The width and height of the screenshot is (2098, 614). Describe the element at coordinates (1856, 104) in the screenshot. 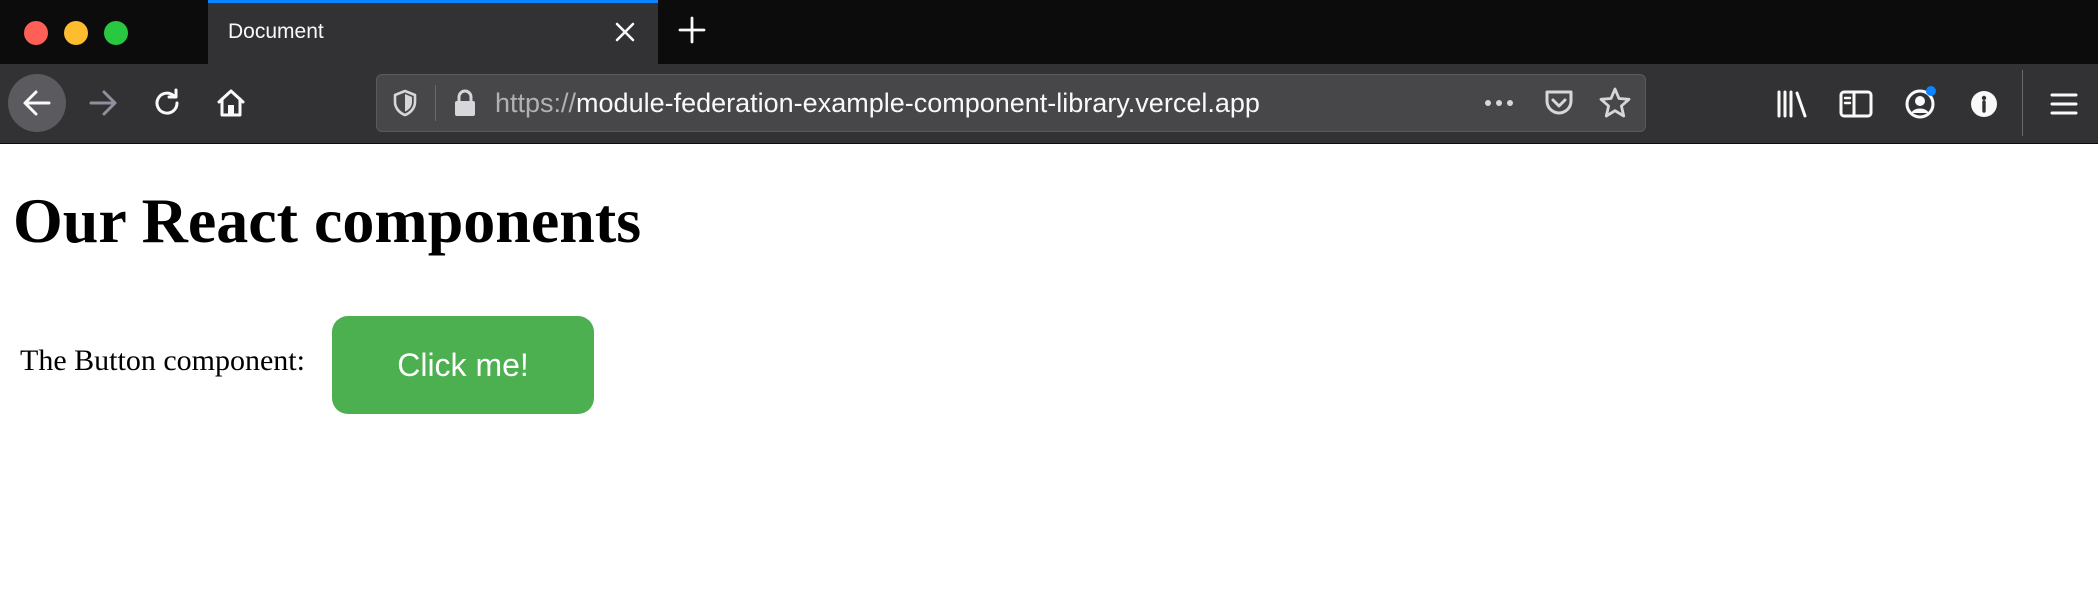

I see `sidebar-icon` at that location.